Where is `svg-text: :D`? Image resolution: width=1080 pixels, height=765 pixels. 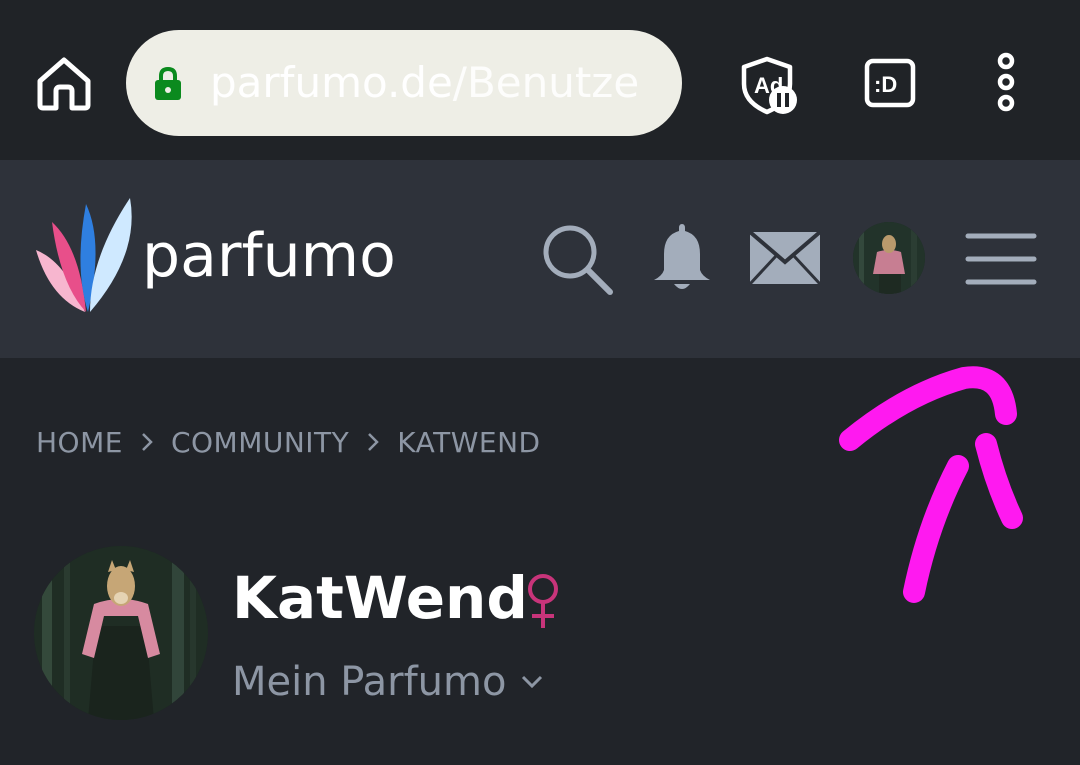
svg-text: :D is located at coordinates (885, 84).